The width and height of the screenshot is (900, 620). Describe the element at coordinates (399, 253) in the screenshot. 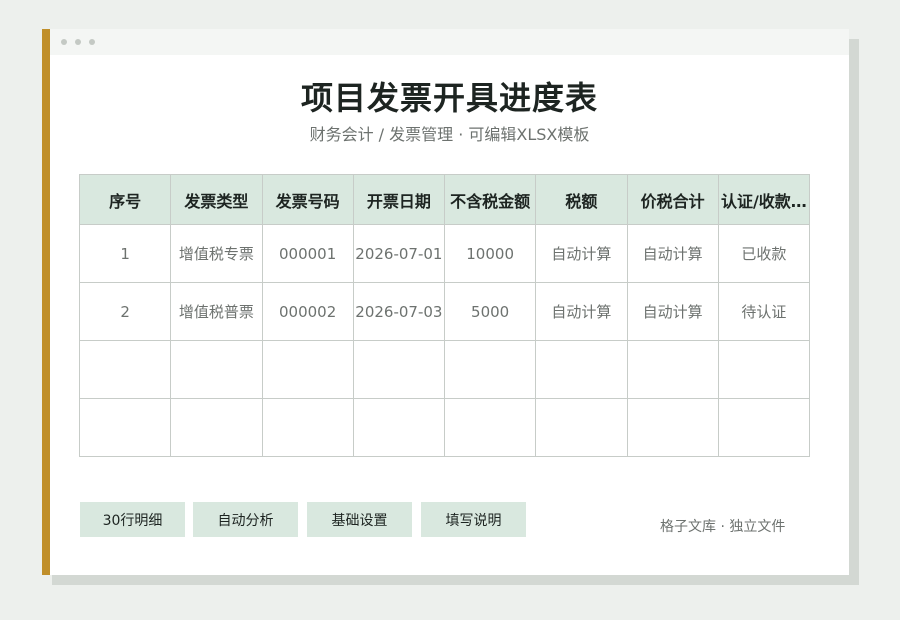

I see `table-cell: 2026-07-01` at that location.